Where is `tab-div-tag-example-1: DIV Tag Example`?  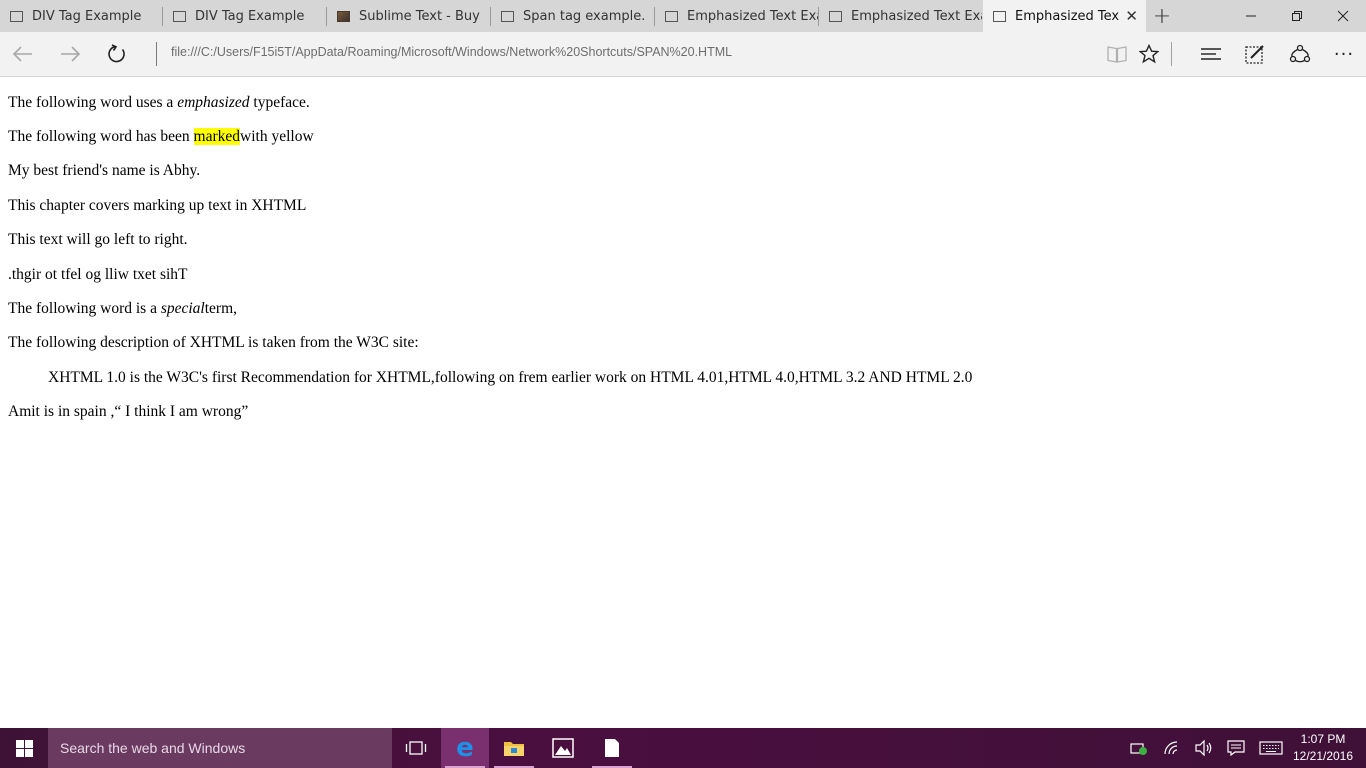 tab-div-tag-example-1: DIV Tag Example is located at coordinates (81, 16).